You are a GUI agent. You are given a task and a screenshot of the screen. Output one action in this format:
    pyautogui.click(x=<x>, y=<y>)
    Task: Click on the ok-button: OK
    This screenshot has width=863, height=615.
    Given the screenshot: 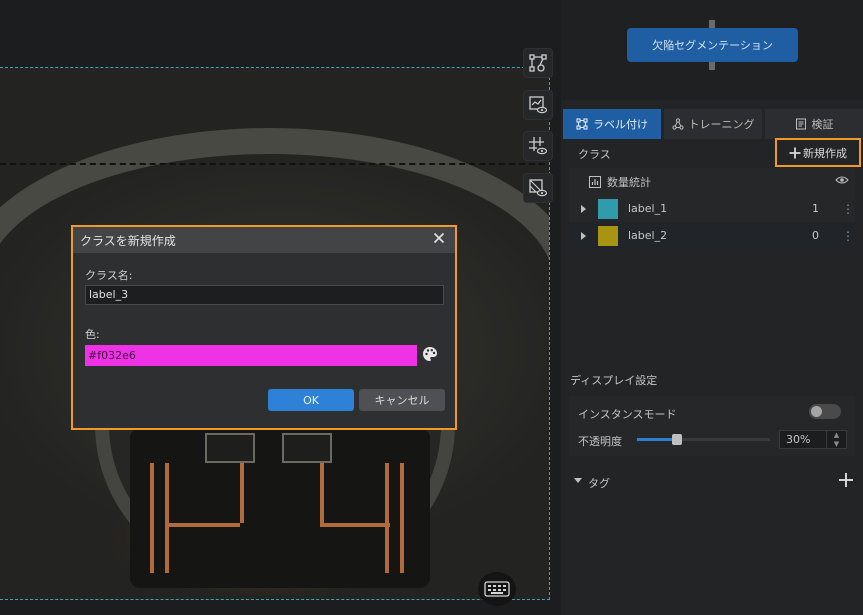 What is the action you would take?
    pyautogui.click(x=311, y=400)
    